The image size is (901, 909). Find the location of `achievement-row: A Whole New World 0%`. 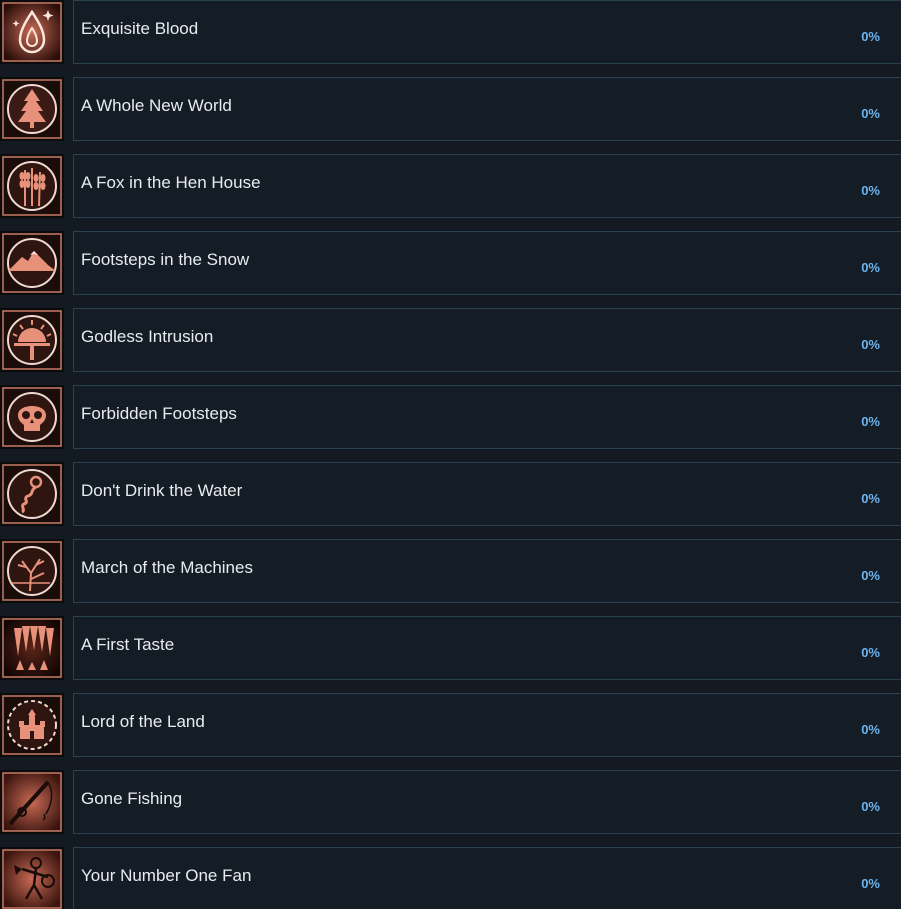

achievement-row: A Whole New World 0% is located at coordinates (450, 109).